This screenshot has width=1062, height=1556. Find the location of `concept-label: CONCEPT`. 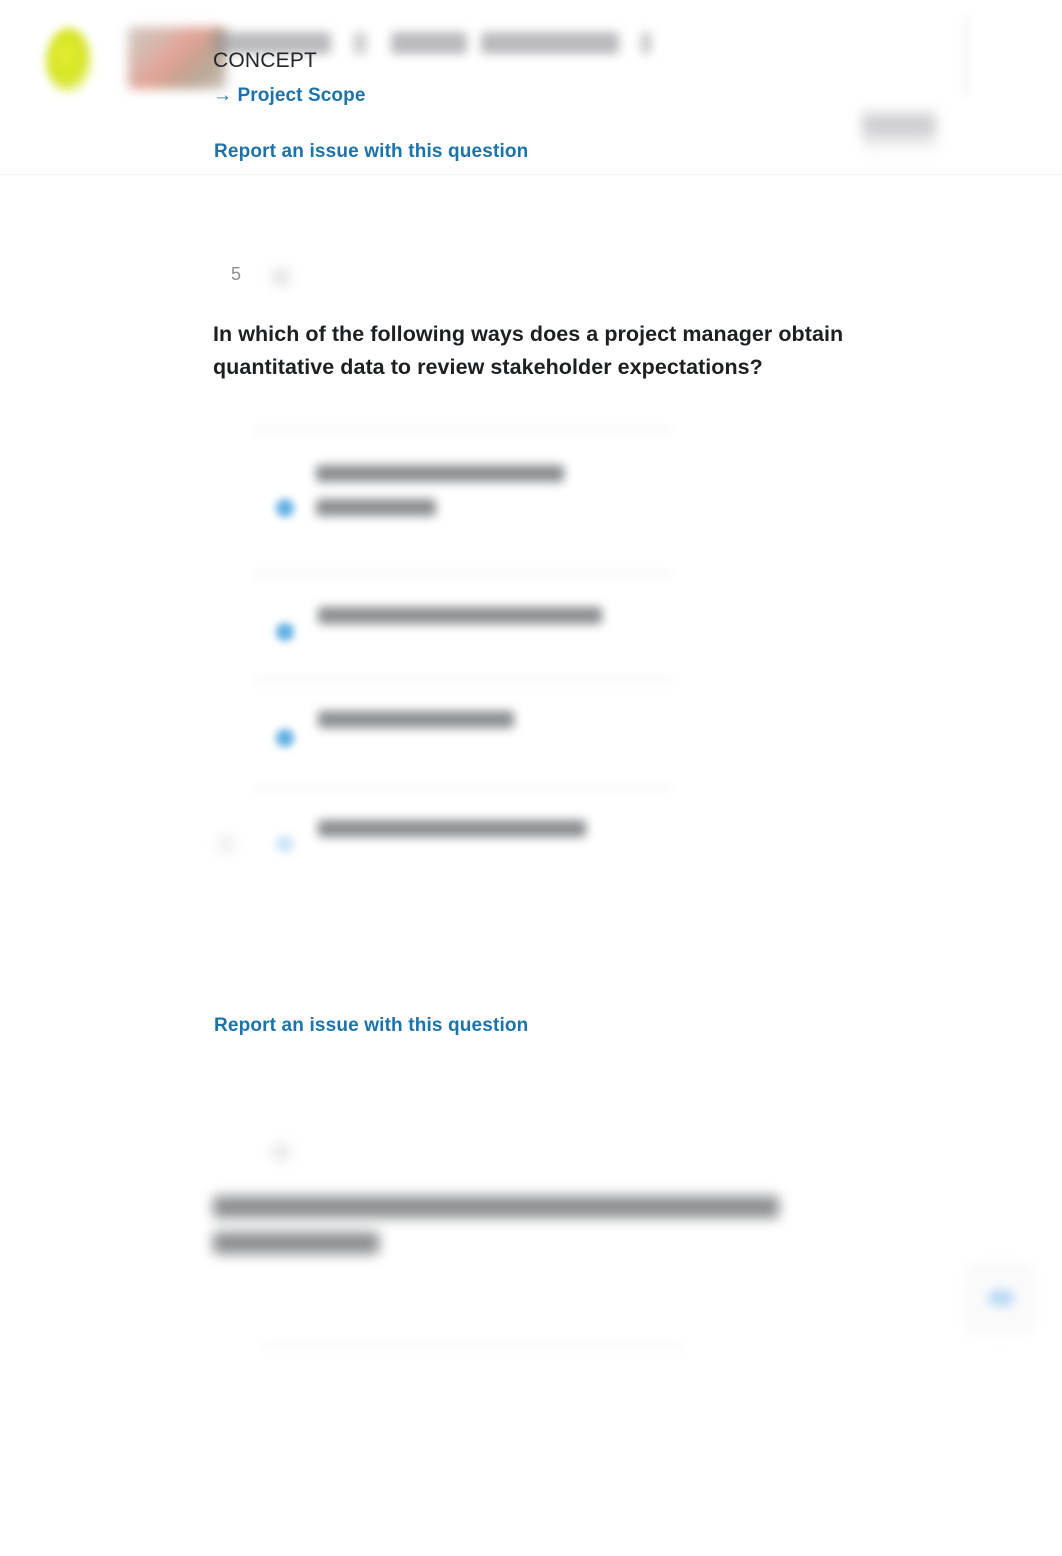

concept-label: CONCEPT is located at coordinates (265, 60).